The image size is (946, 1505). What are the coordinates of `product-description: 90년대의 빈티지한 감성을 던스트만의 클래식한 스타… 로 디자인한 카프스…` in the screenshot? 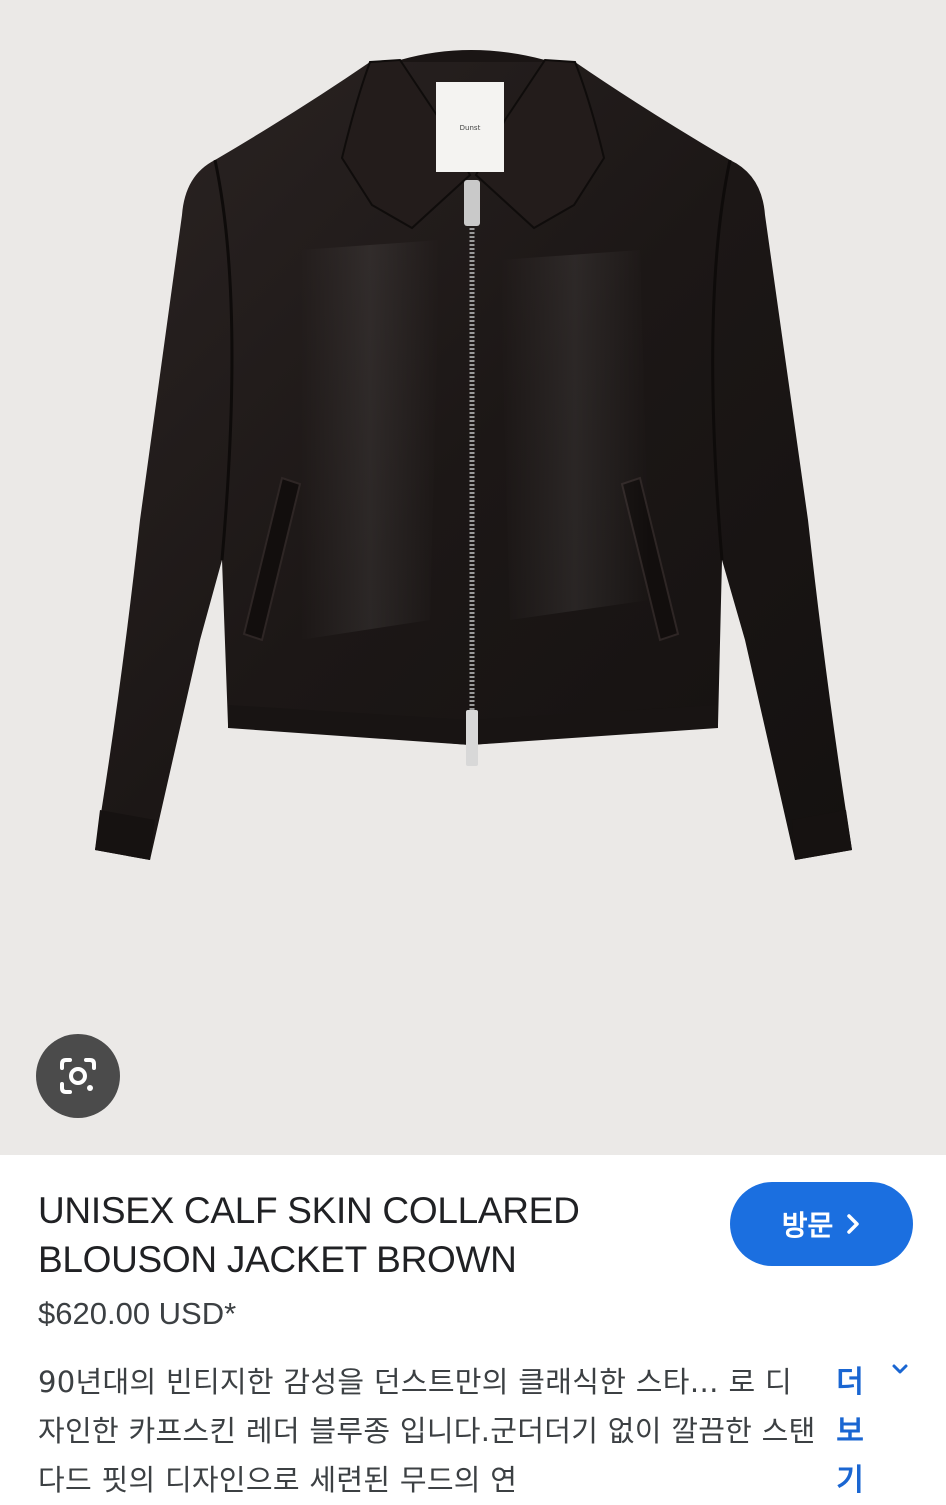 It's located at (427, 1431).